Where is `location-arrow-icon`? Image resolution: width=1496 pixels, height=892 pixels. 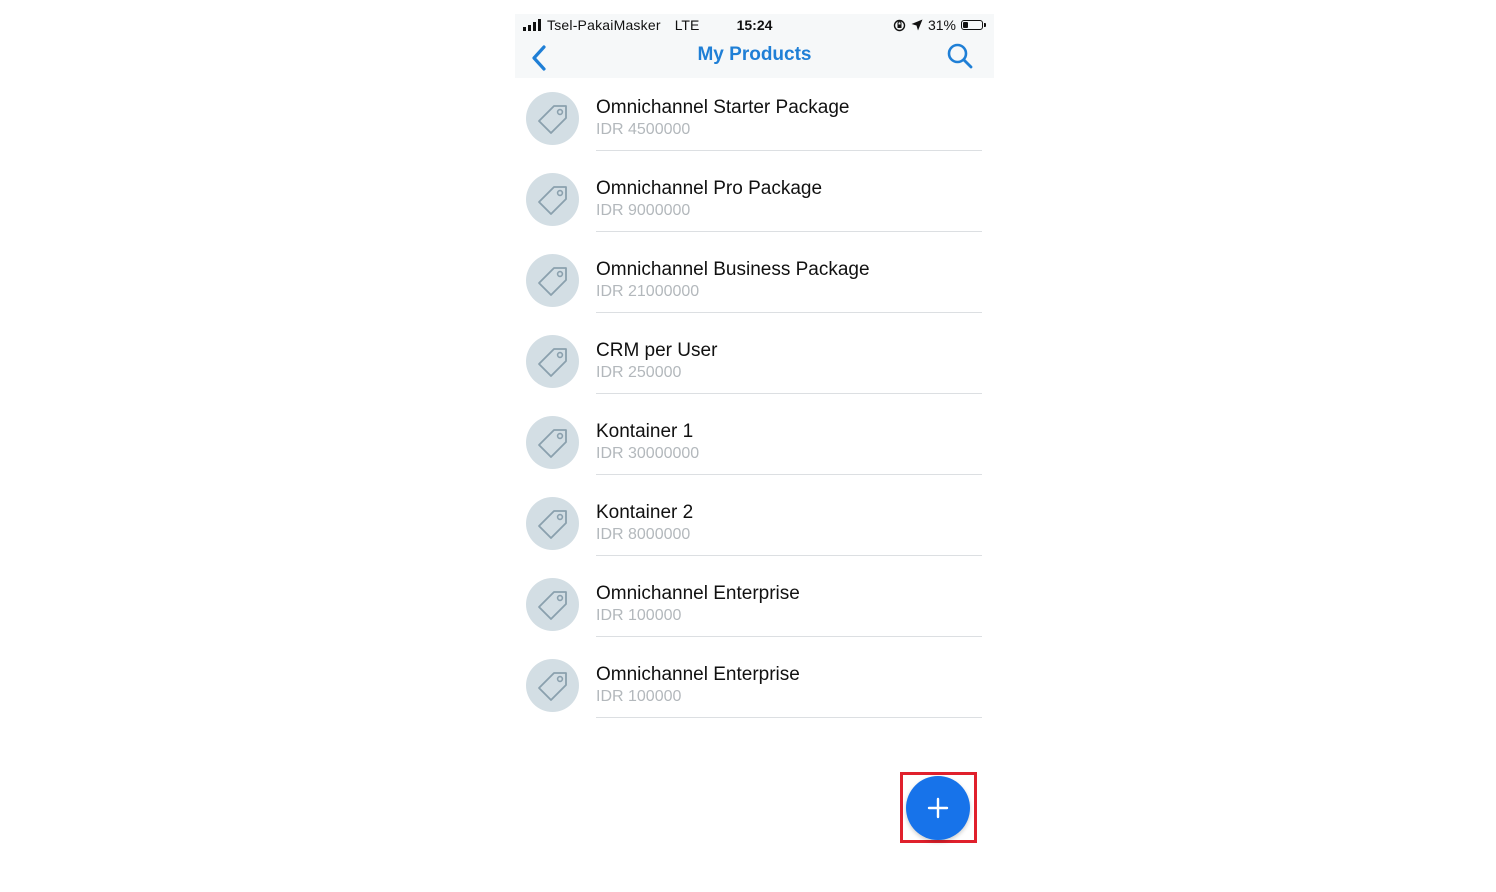 location-arrow-icon is located at coordinates (917, 25).